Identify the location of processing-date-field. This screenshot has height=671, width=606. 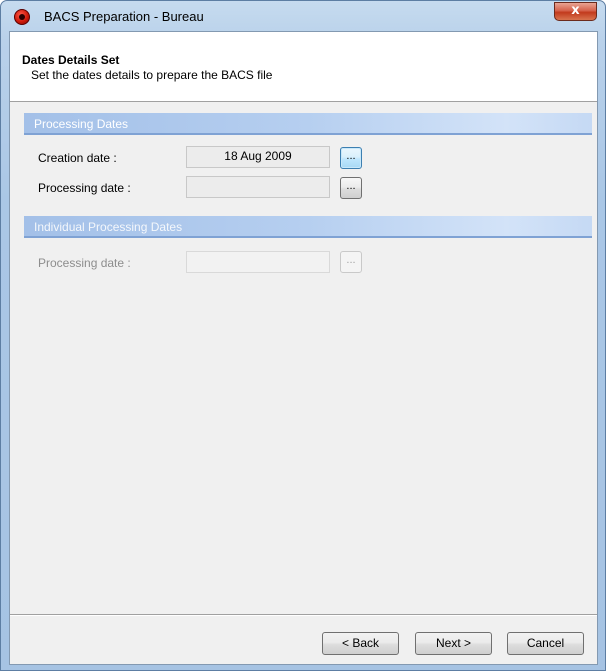
(258, 187).